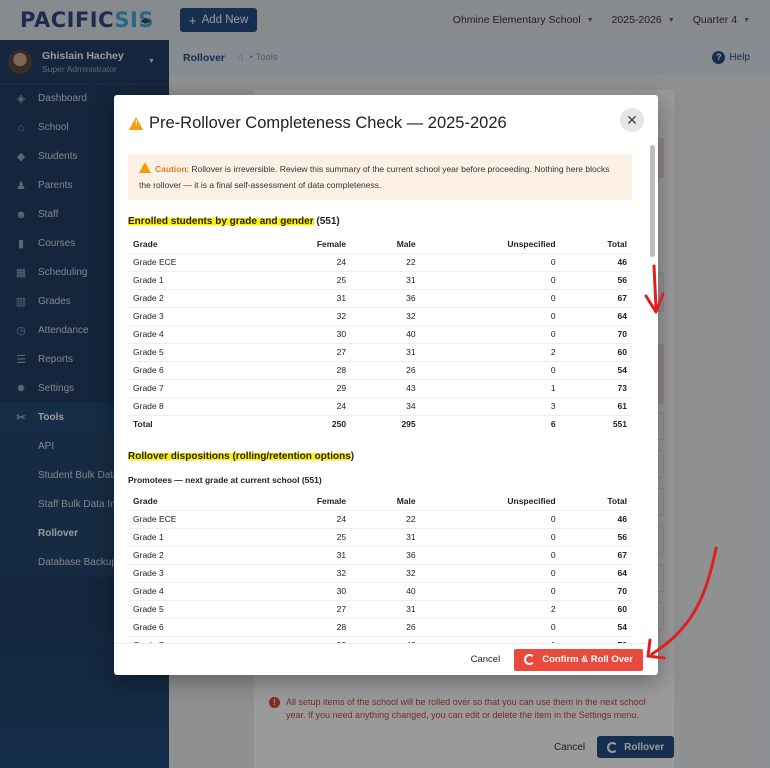 This screenshot has width=770, height=768. I want to click on table-cell: 70, so click(596, 590).